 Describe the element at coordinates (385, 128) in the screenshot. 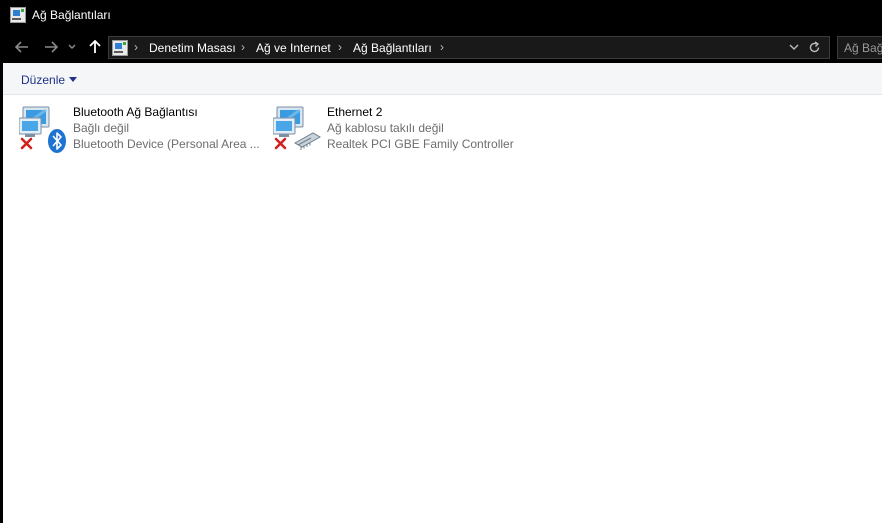

I see `connection-status: Ağ kablosu takılı değil` at that location.